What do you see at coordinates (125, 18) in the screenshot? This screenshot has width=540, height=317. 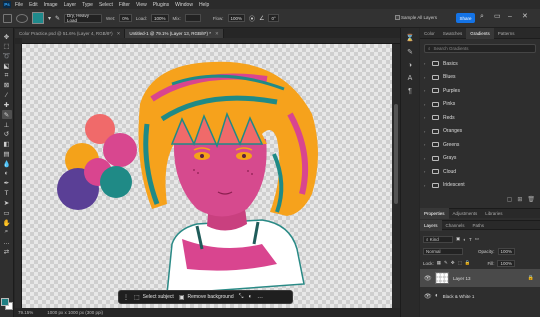 I see `wet-field: 0%` at bounding box center [125, 18].